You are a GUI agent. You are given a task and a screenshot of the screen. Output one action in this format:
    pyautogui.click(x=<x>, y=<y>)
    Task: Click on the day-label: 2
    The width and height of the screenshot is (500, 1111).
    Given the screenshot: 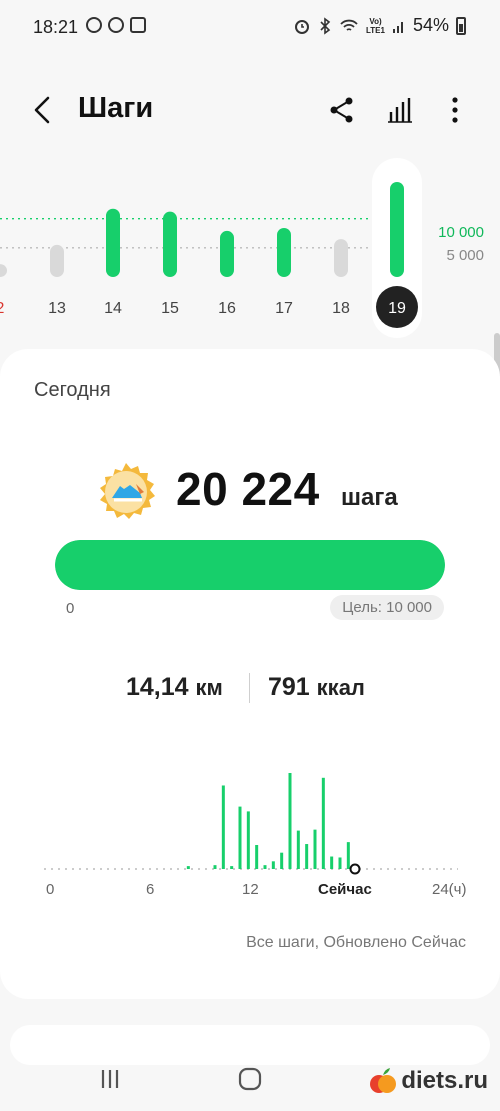 What is the action you would take?
    pyautogui.click(x=2, y=308)
    